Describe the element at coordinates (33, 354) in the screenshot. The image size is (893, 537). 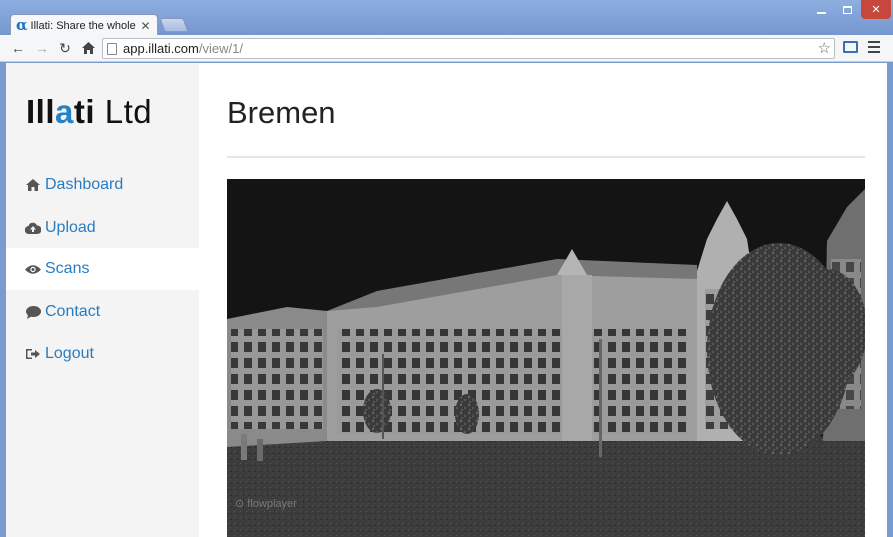
I see `logout-icon` at that location.